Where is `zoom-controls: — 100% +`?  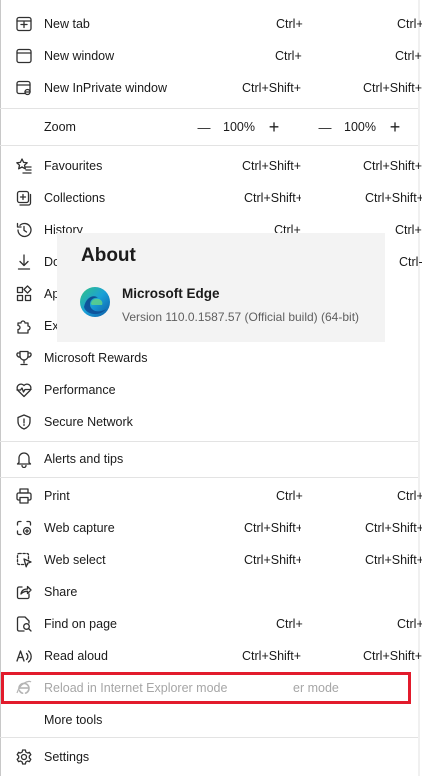
zoom-controls: — 100% + is located at coordinates (239, 127).